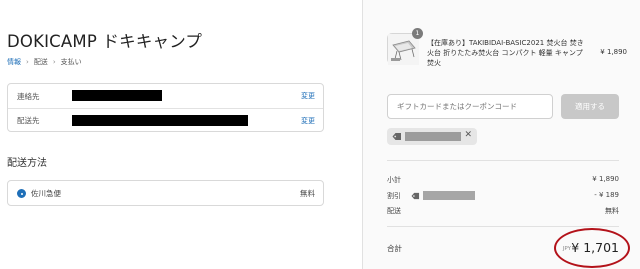 The height and width of the screenshot is (269, 640). I want to click on shipping-option-radio, so click(21, 193).